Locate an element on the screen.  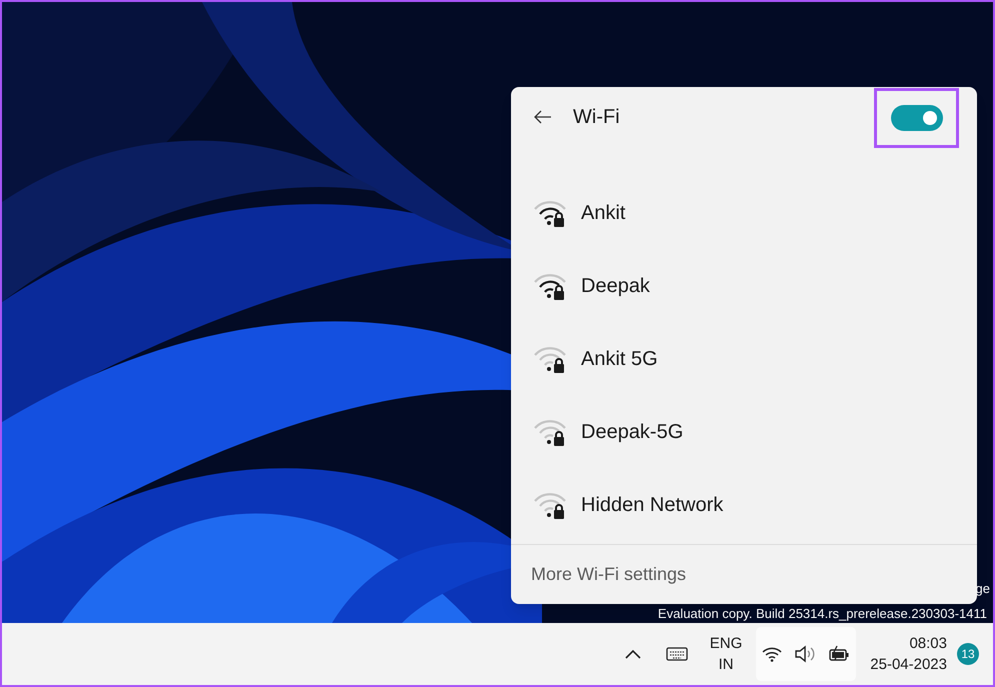
system-tray is located at coordinates (806, 654).